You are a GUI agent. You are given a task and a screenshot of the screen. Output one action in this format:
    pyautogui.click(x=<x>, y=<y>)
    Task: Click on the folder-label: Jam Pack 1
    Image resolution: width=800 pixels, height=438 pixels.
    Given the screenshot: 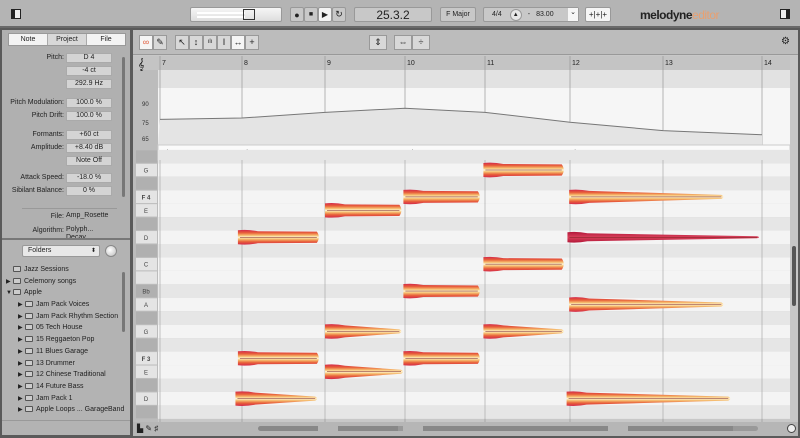 What is the action you would take?
    pyautogui.click(x=54, y=398)
    